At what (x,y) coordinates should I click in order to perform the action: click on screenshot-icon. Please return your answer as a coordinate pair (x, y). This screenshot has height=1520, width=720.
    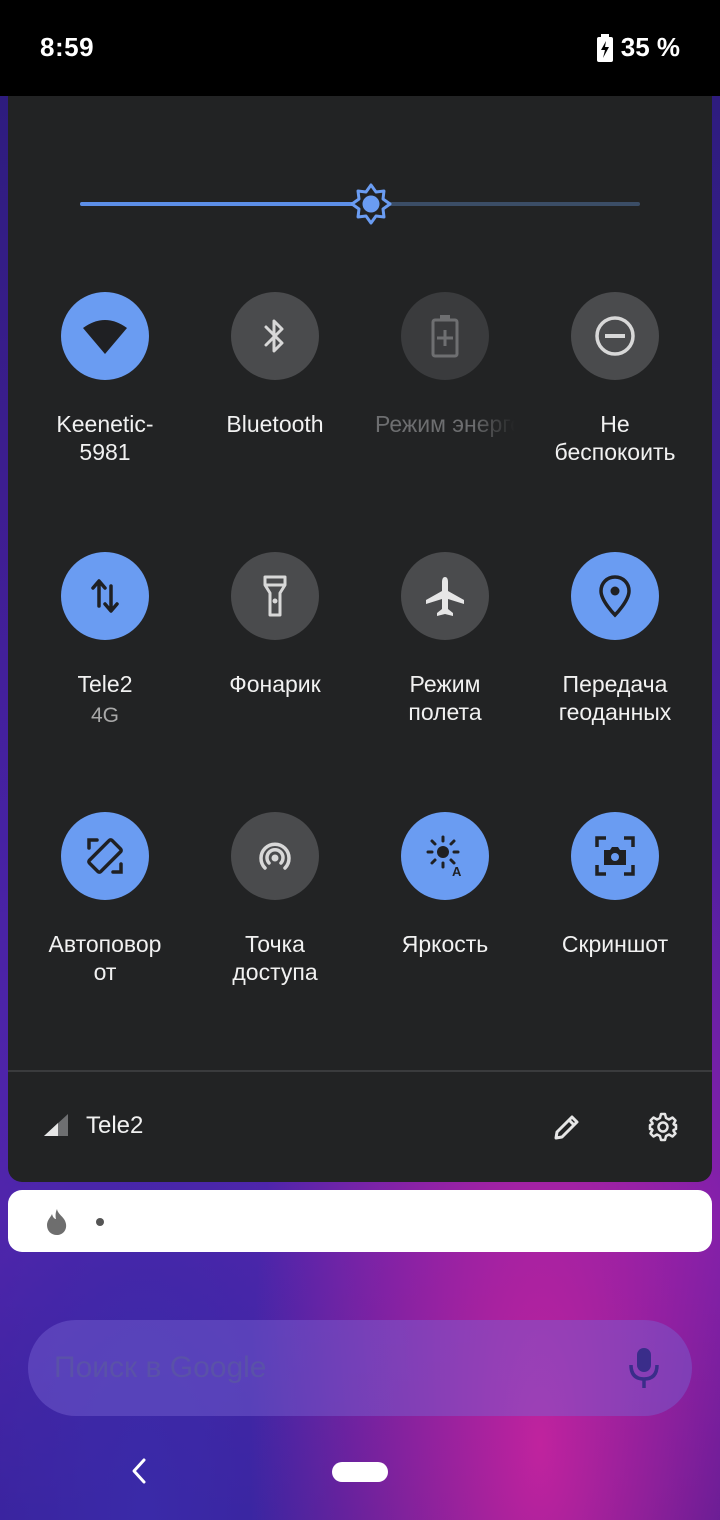
    Looking at the image, I should click on (615, 856).